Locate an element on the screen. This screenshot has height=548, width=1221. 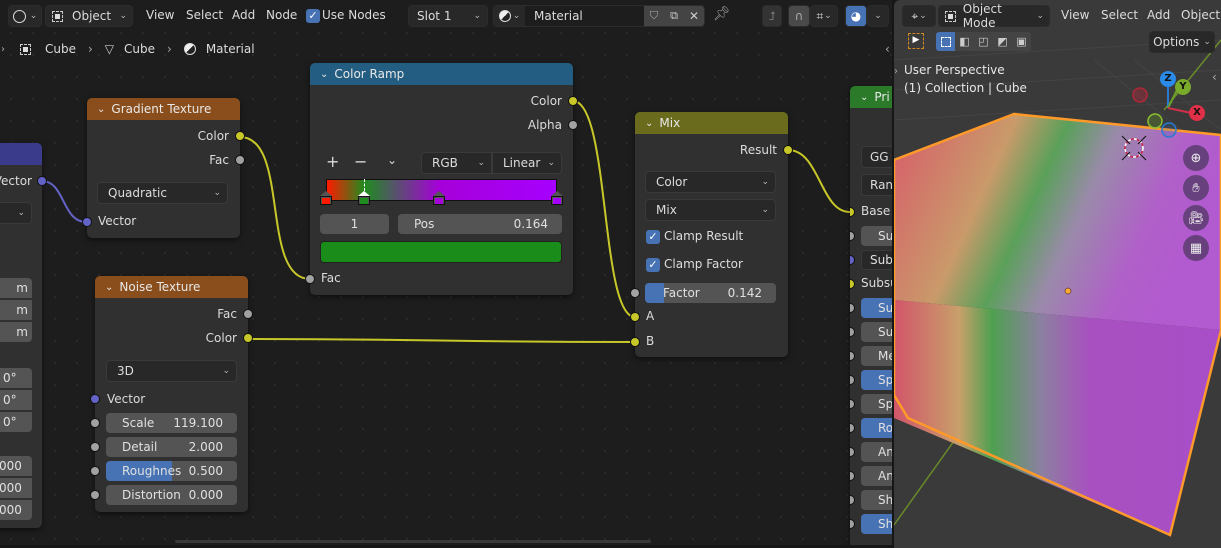
active-stop-color-swatch is located at coordinates (441, 252).